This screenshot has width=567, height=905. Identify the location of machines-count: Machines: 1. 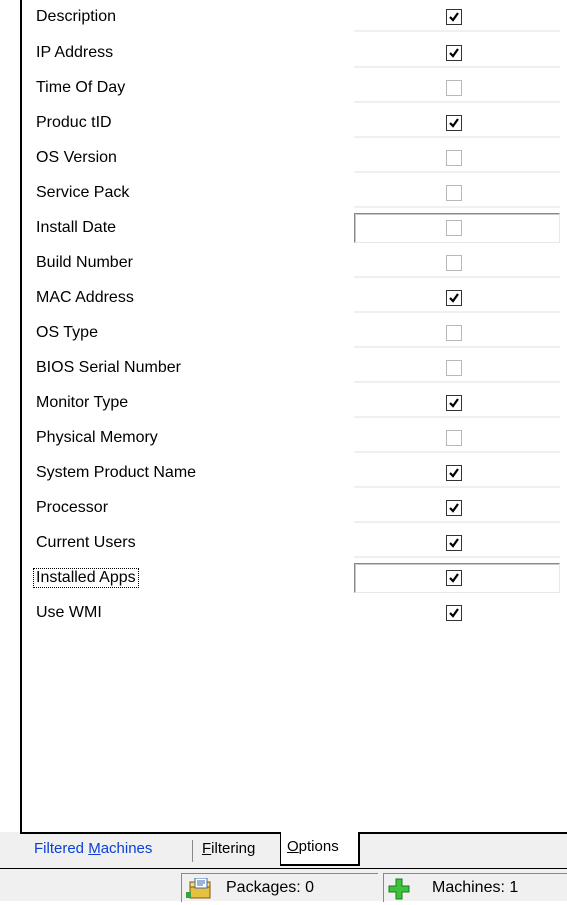
(475, 887).